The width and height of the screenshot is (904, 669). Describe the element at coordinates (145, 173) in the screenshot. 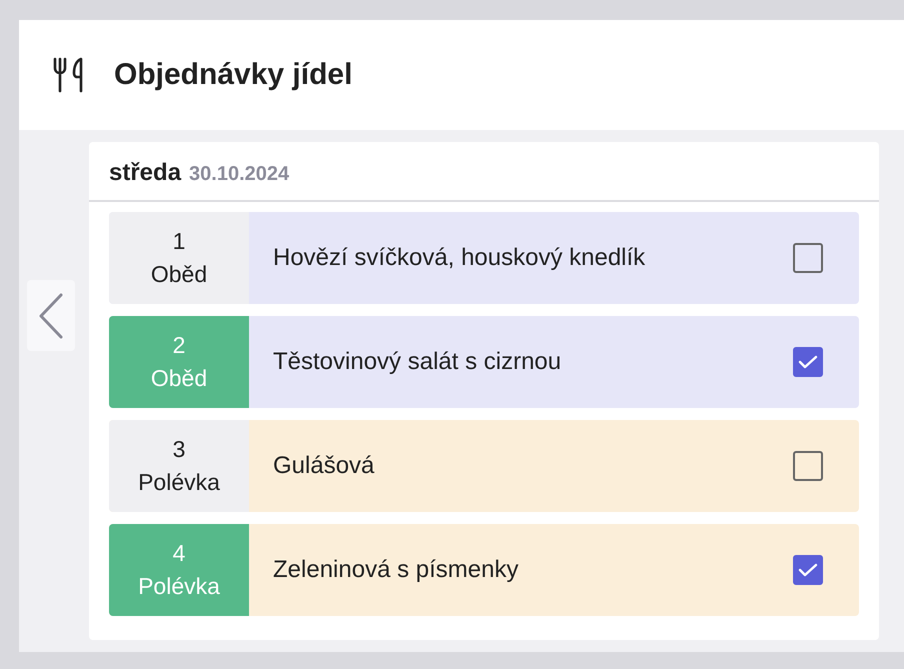

I see `day-name: středa` at that location.